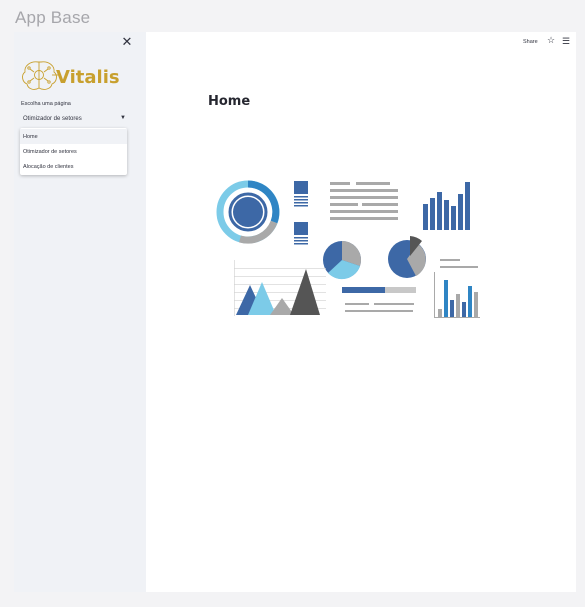 This screenshot has width=585, height=607. I want to click on legend-lines-graphic, so click(459, 263).